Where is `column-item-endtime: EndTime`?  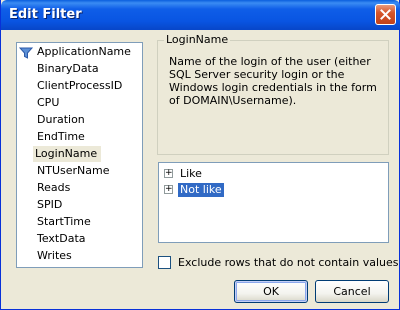 column-item-endtime: EndTime is located at coordinates (62, 137).